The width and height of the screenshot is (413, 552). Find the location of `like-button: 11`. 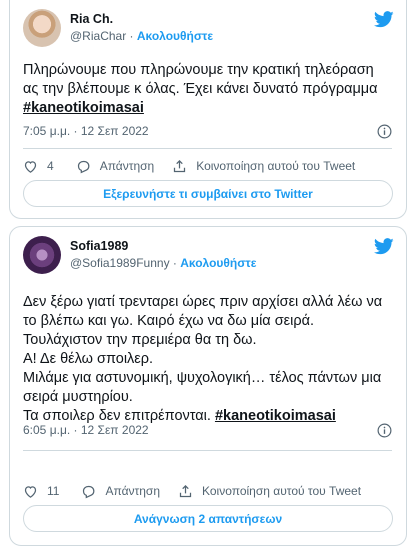

like-button: 11 is located at coordinates (41, 491).